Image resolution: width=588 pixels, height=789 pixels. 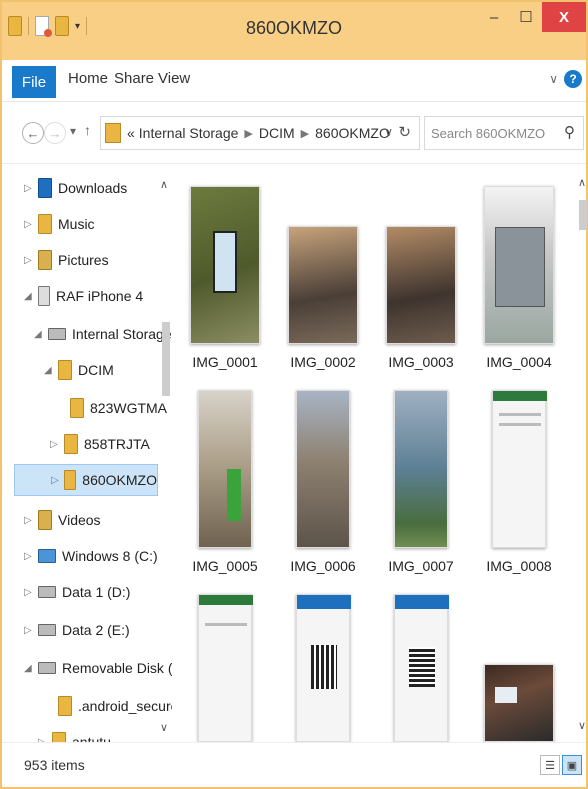 What do you see at coordinates (77, 592) in the screenshot?
I see `sidebar-item-data1-d: ▷ Data 1 (D:)` at bounding box center [77, 592].